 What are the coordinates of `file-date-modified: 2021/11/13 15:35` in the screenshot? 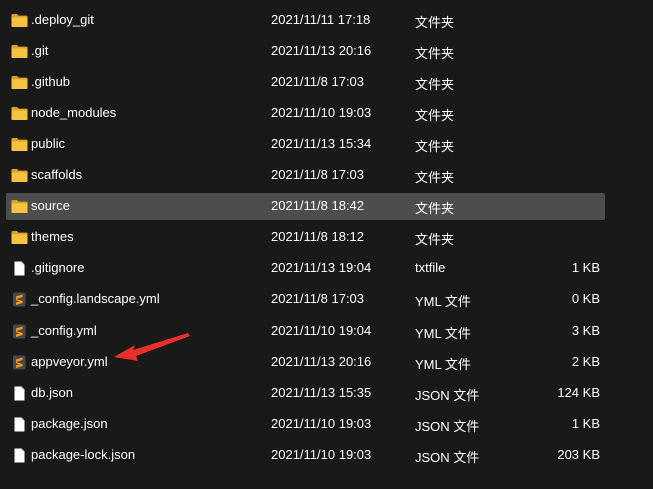 It's located at (321, 392).